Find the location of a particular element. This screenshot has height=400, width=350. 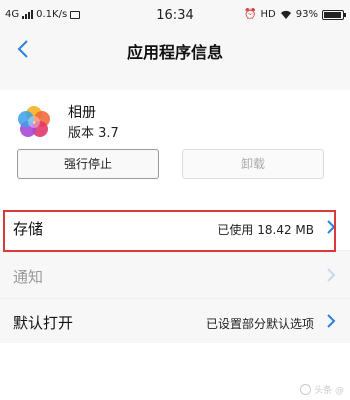

settings-row-open-by-default: 默认打开 已设置部分默认选项 is located at coordinates (175, 322).